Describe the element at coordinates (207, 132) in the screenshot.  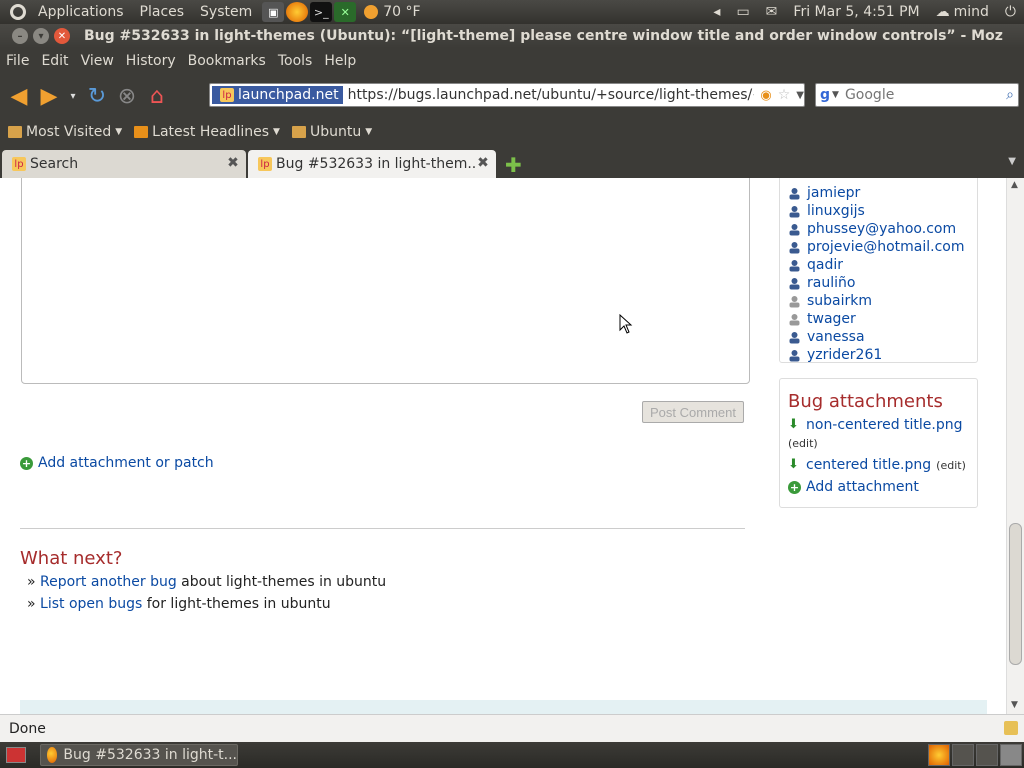
I see `bookmark-latest-headlines: Latest Headlines ▼` at that location.